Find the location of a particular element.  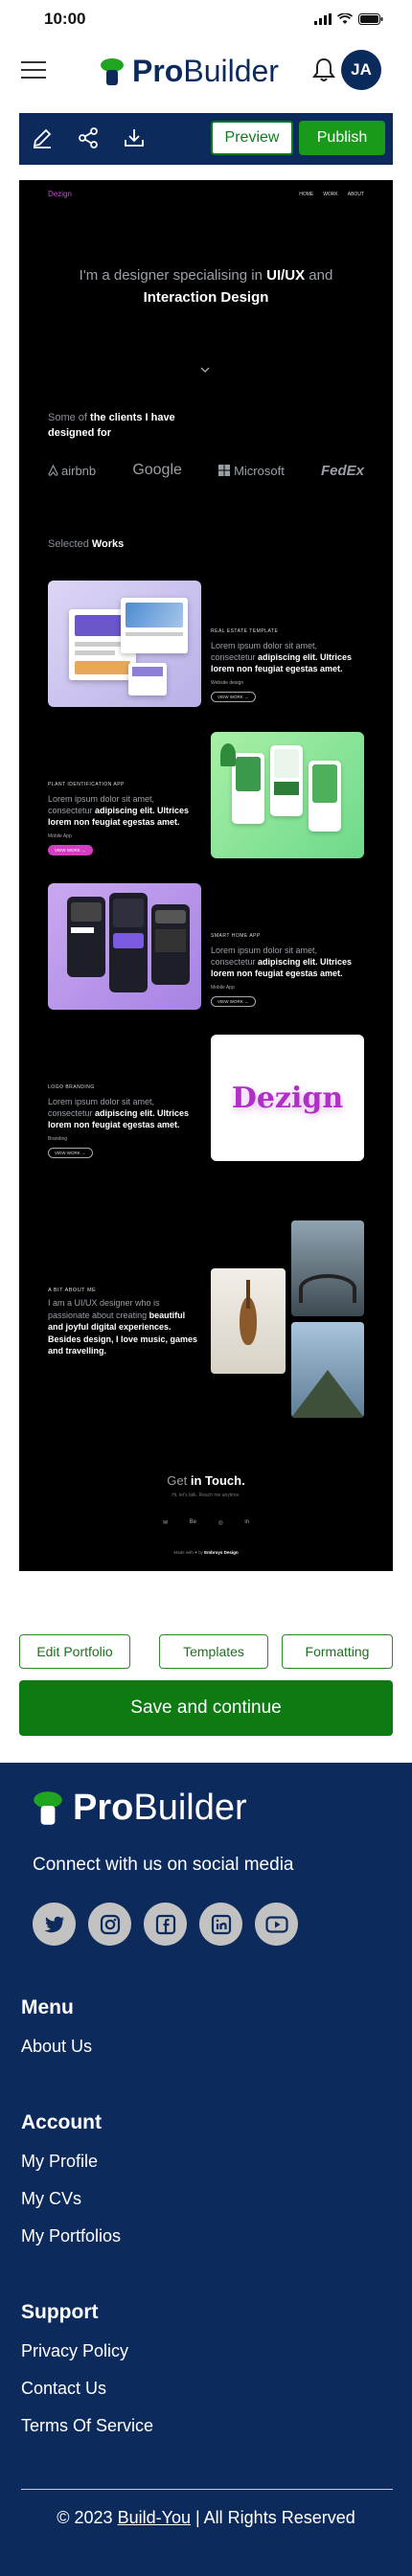

footer-link-privacy-policy: Privacy Policy is located at coordinates (74, 2351).